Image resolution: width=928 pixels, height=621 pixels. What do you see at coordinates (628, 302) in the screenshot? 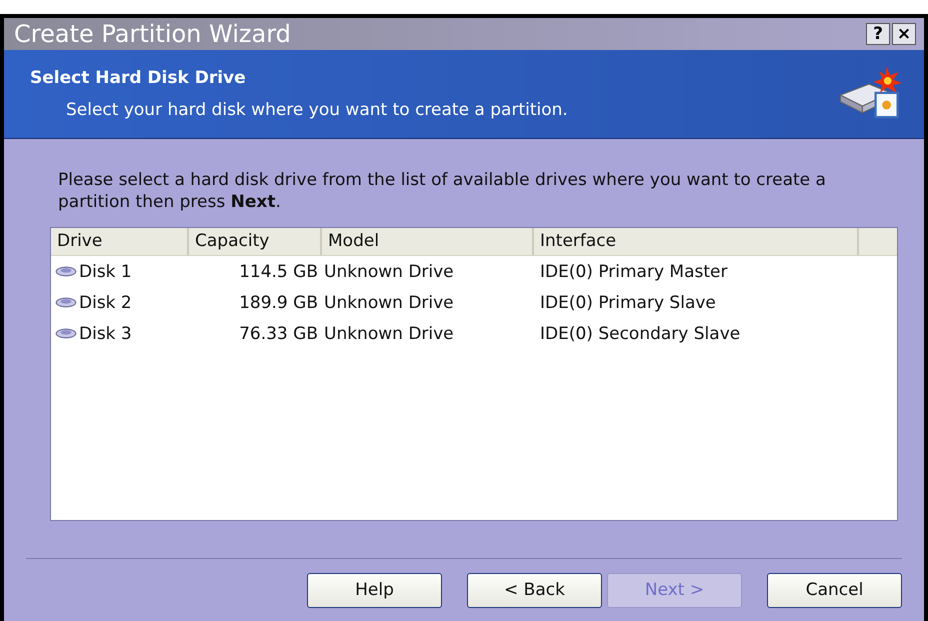
I see `table-cell: IDE(0) Primary Slave` at bounding box center [628, 302].